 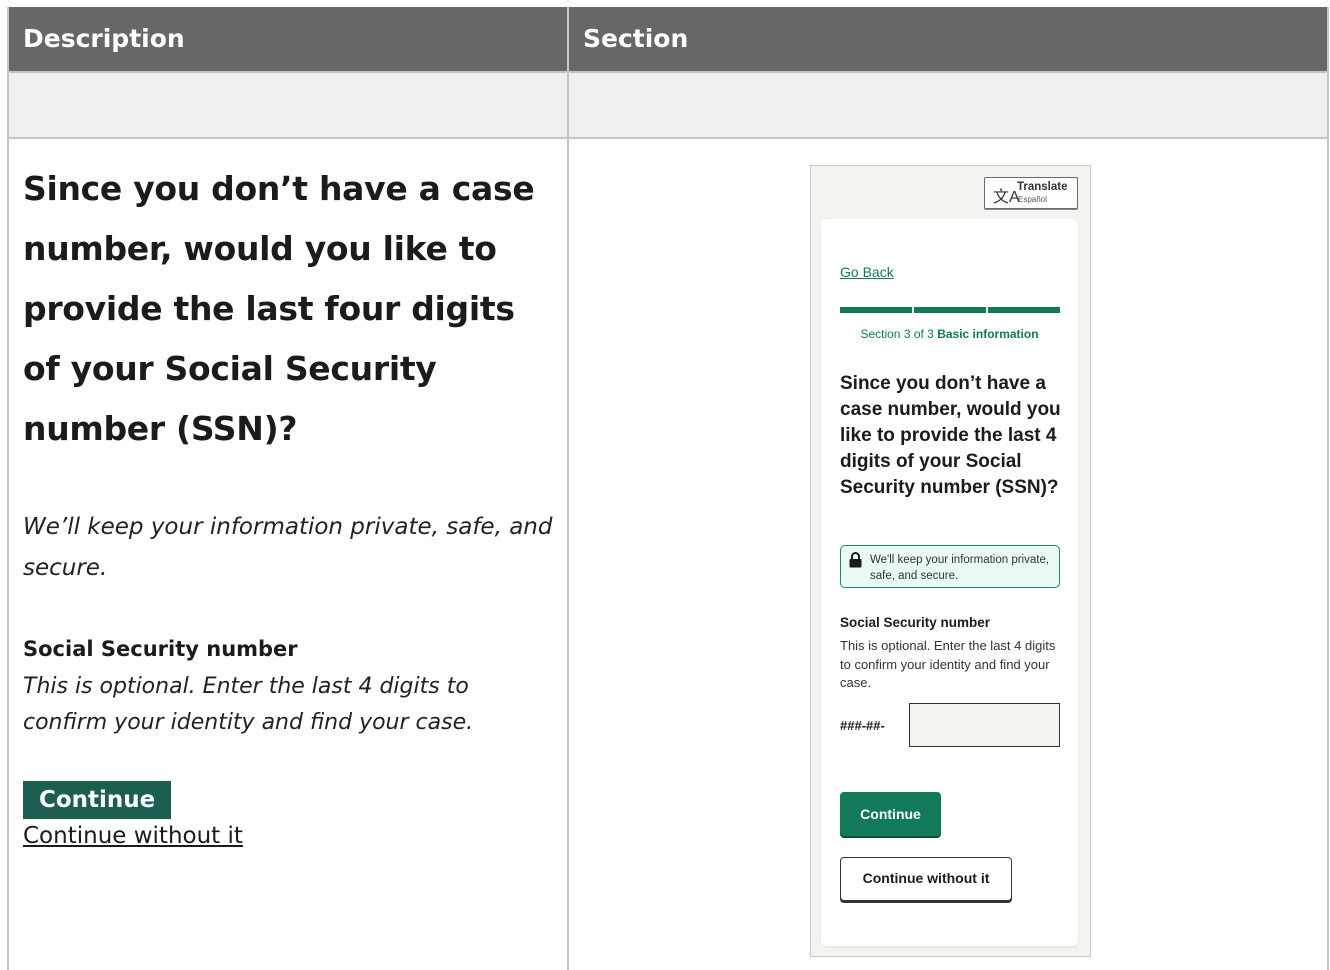 I want to click on lock-icon, so click(x=855, y=560).